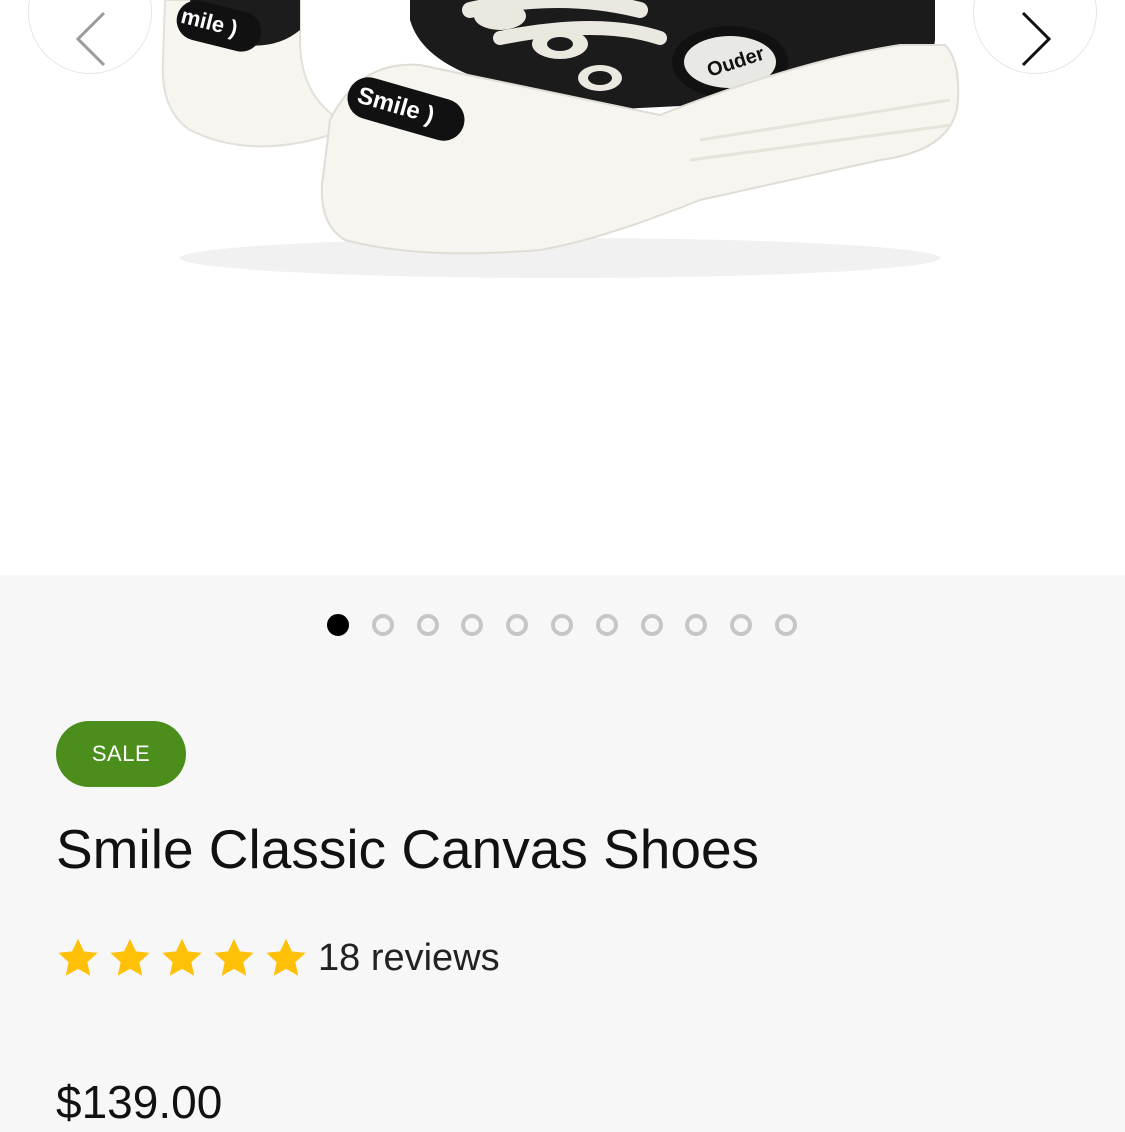  I want to click on chevron-right-icon, so click(1036, 39).